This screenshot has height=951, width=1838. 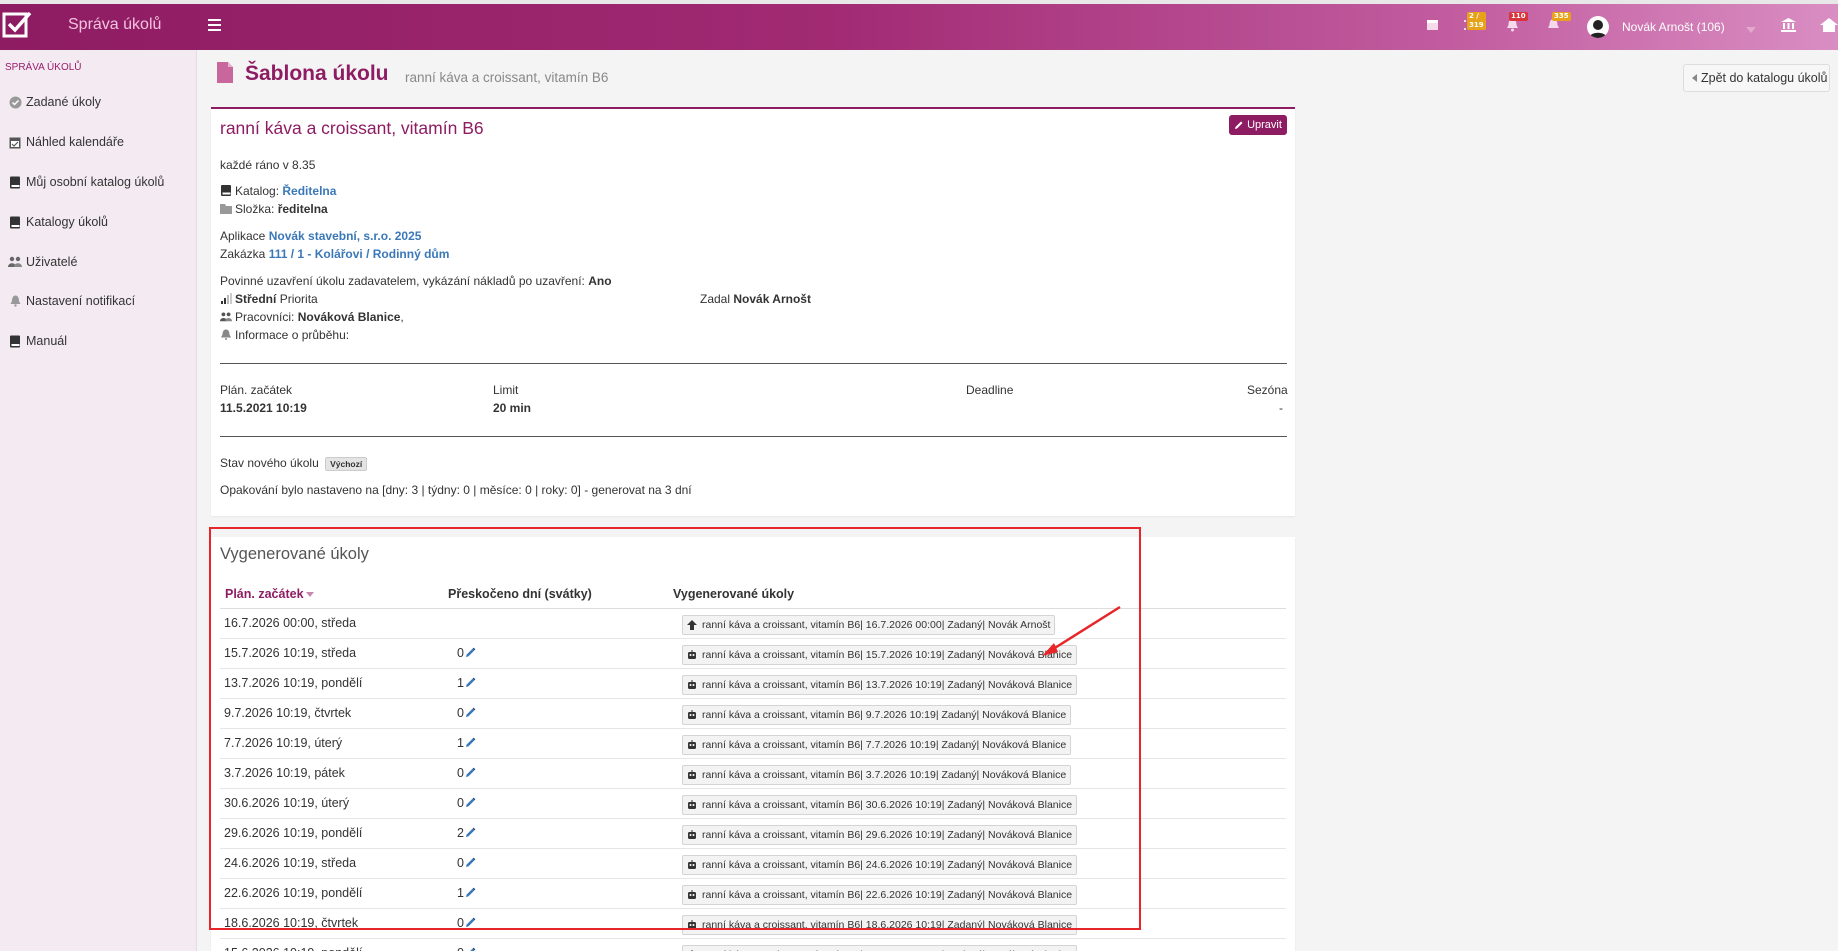 I want to click on progress-info-row: Informace o průběhu:, so click(x=284, y=335).